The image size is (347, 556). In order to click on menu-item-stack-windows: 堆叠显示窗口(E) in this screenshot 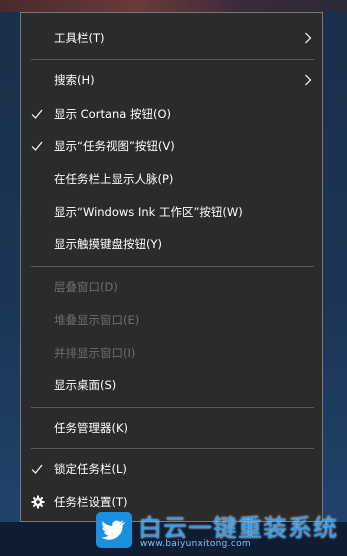, I will do `click(171, 320)`.